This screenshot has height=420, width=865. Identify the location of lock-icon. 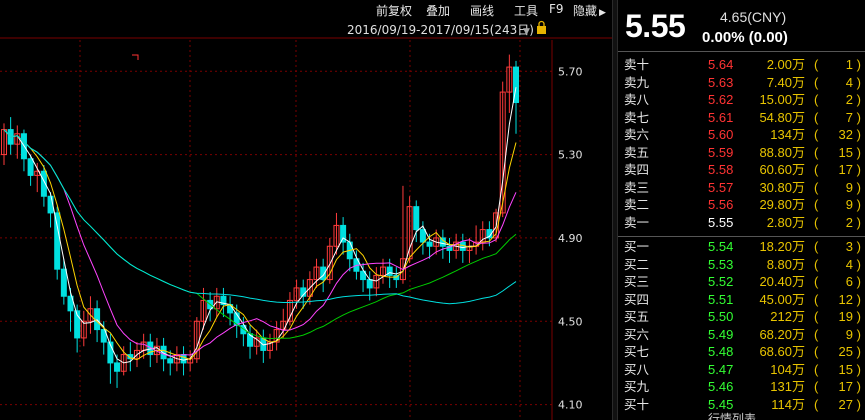
(541, 30).